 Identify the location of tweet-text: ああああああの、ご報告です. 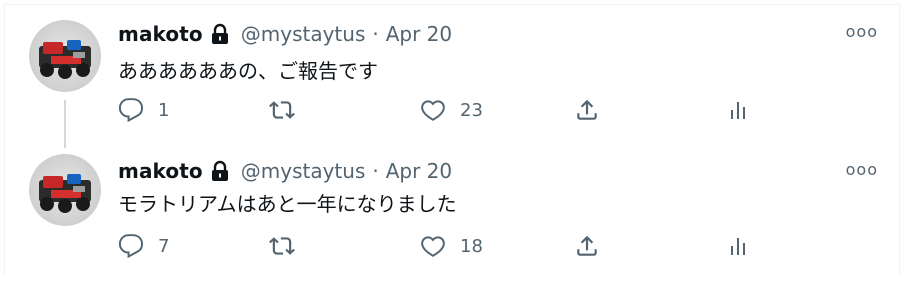
(248, 71).